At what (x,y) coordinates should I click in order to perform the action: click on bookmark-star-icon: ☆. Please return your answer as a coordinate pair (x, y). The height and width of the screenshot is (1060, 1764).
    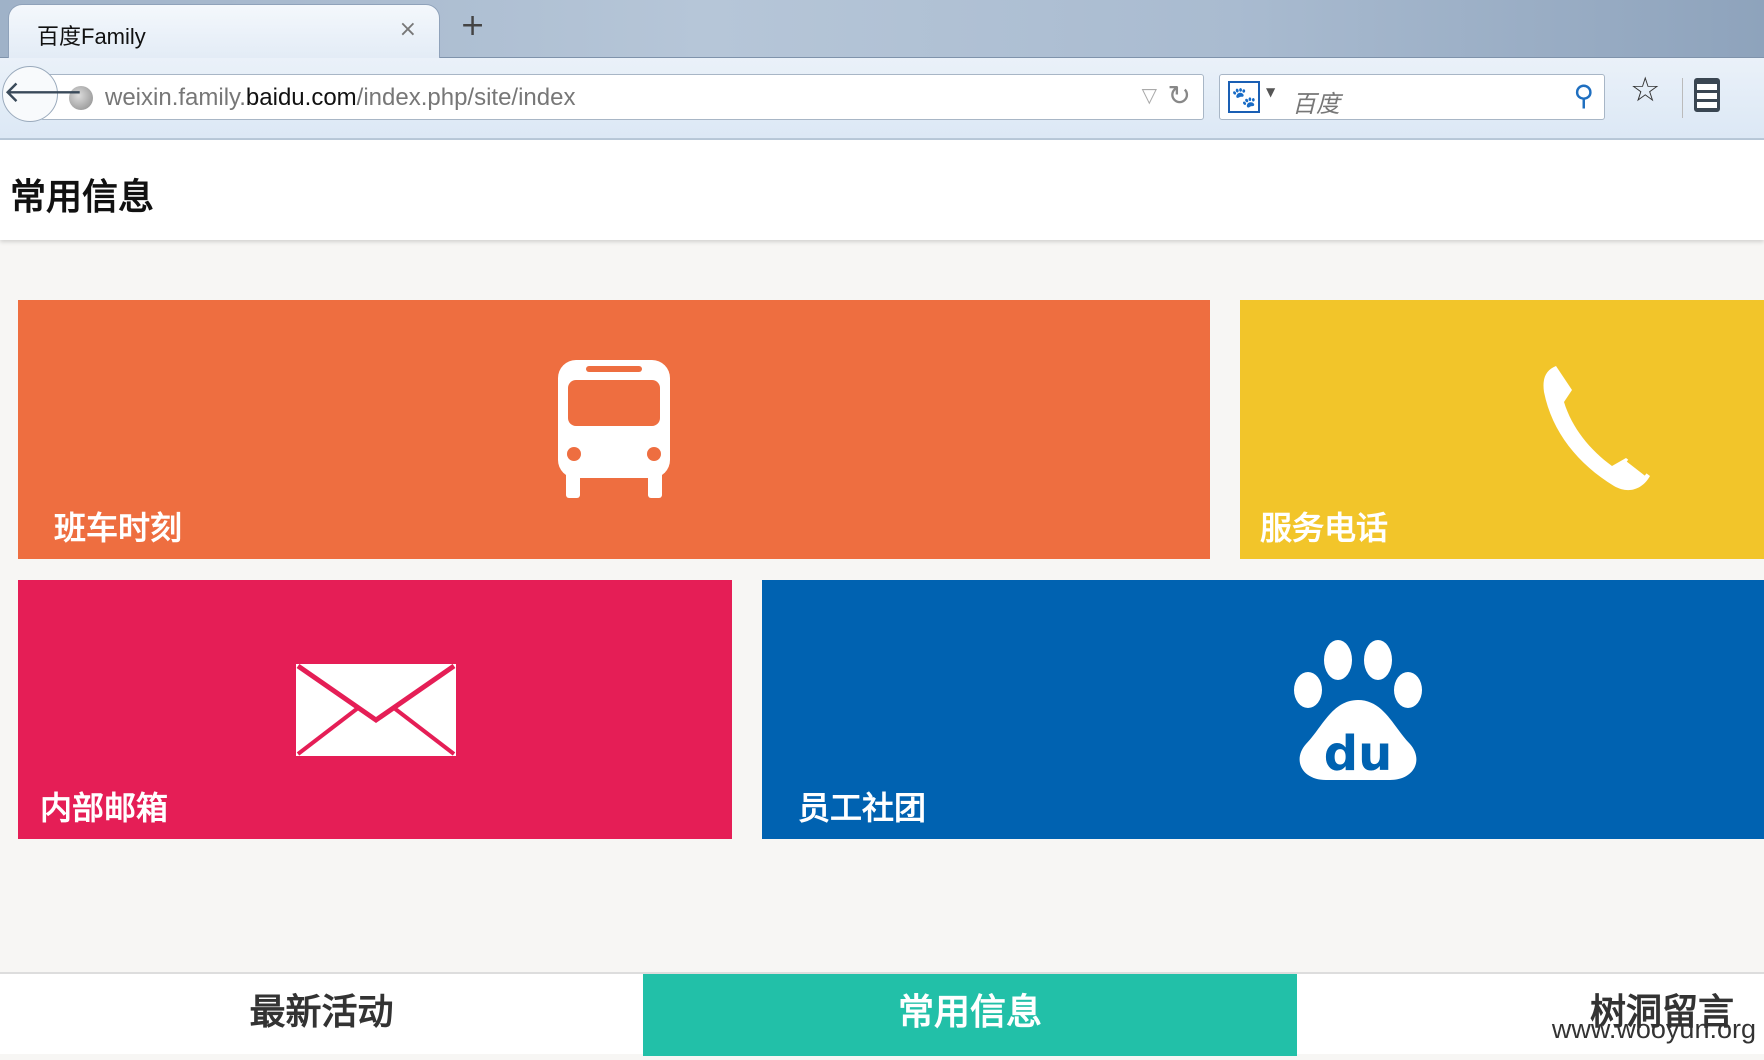
    Looking at the image, I should click on (1645, 90).